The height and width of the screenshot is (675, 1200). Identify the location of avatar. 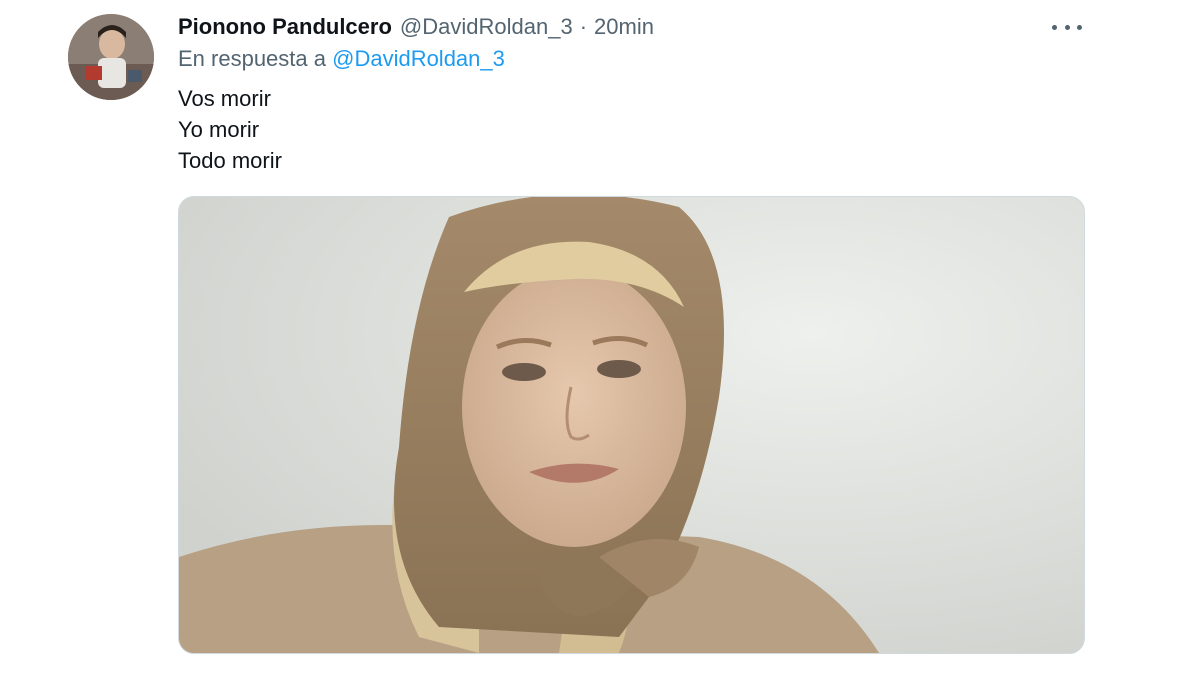
(111, 57).